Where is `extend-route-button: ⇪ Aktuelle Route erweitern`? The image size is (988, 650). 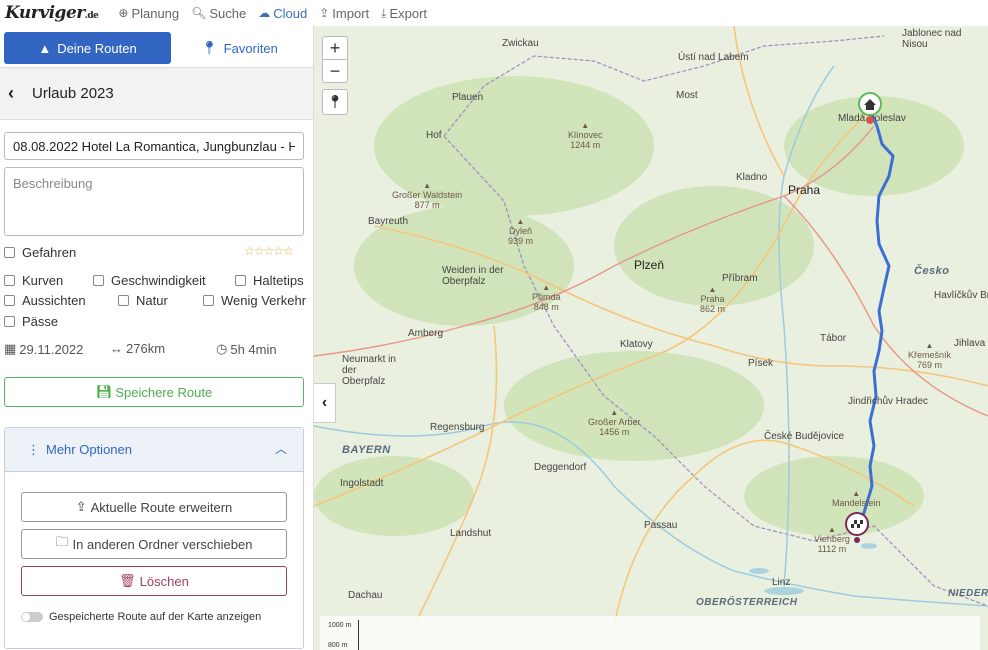 extend-route-button: ⇪ Aktuelle Route erweitern is located at coordinates (154, 507).